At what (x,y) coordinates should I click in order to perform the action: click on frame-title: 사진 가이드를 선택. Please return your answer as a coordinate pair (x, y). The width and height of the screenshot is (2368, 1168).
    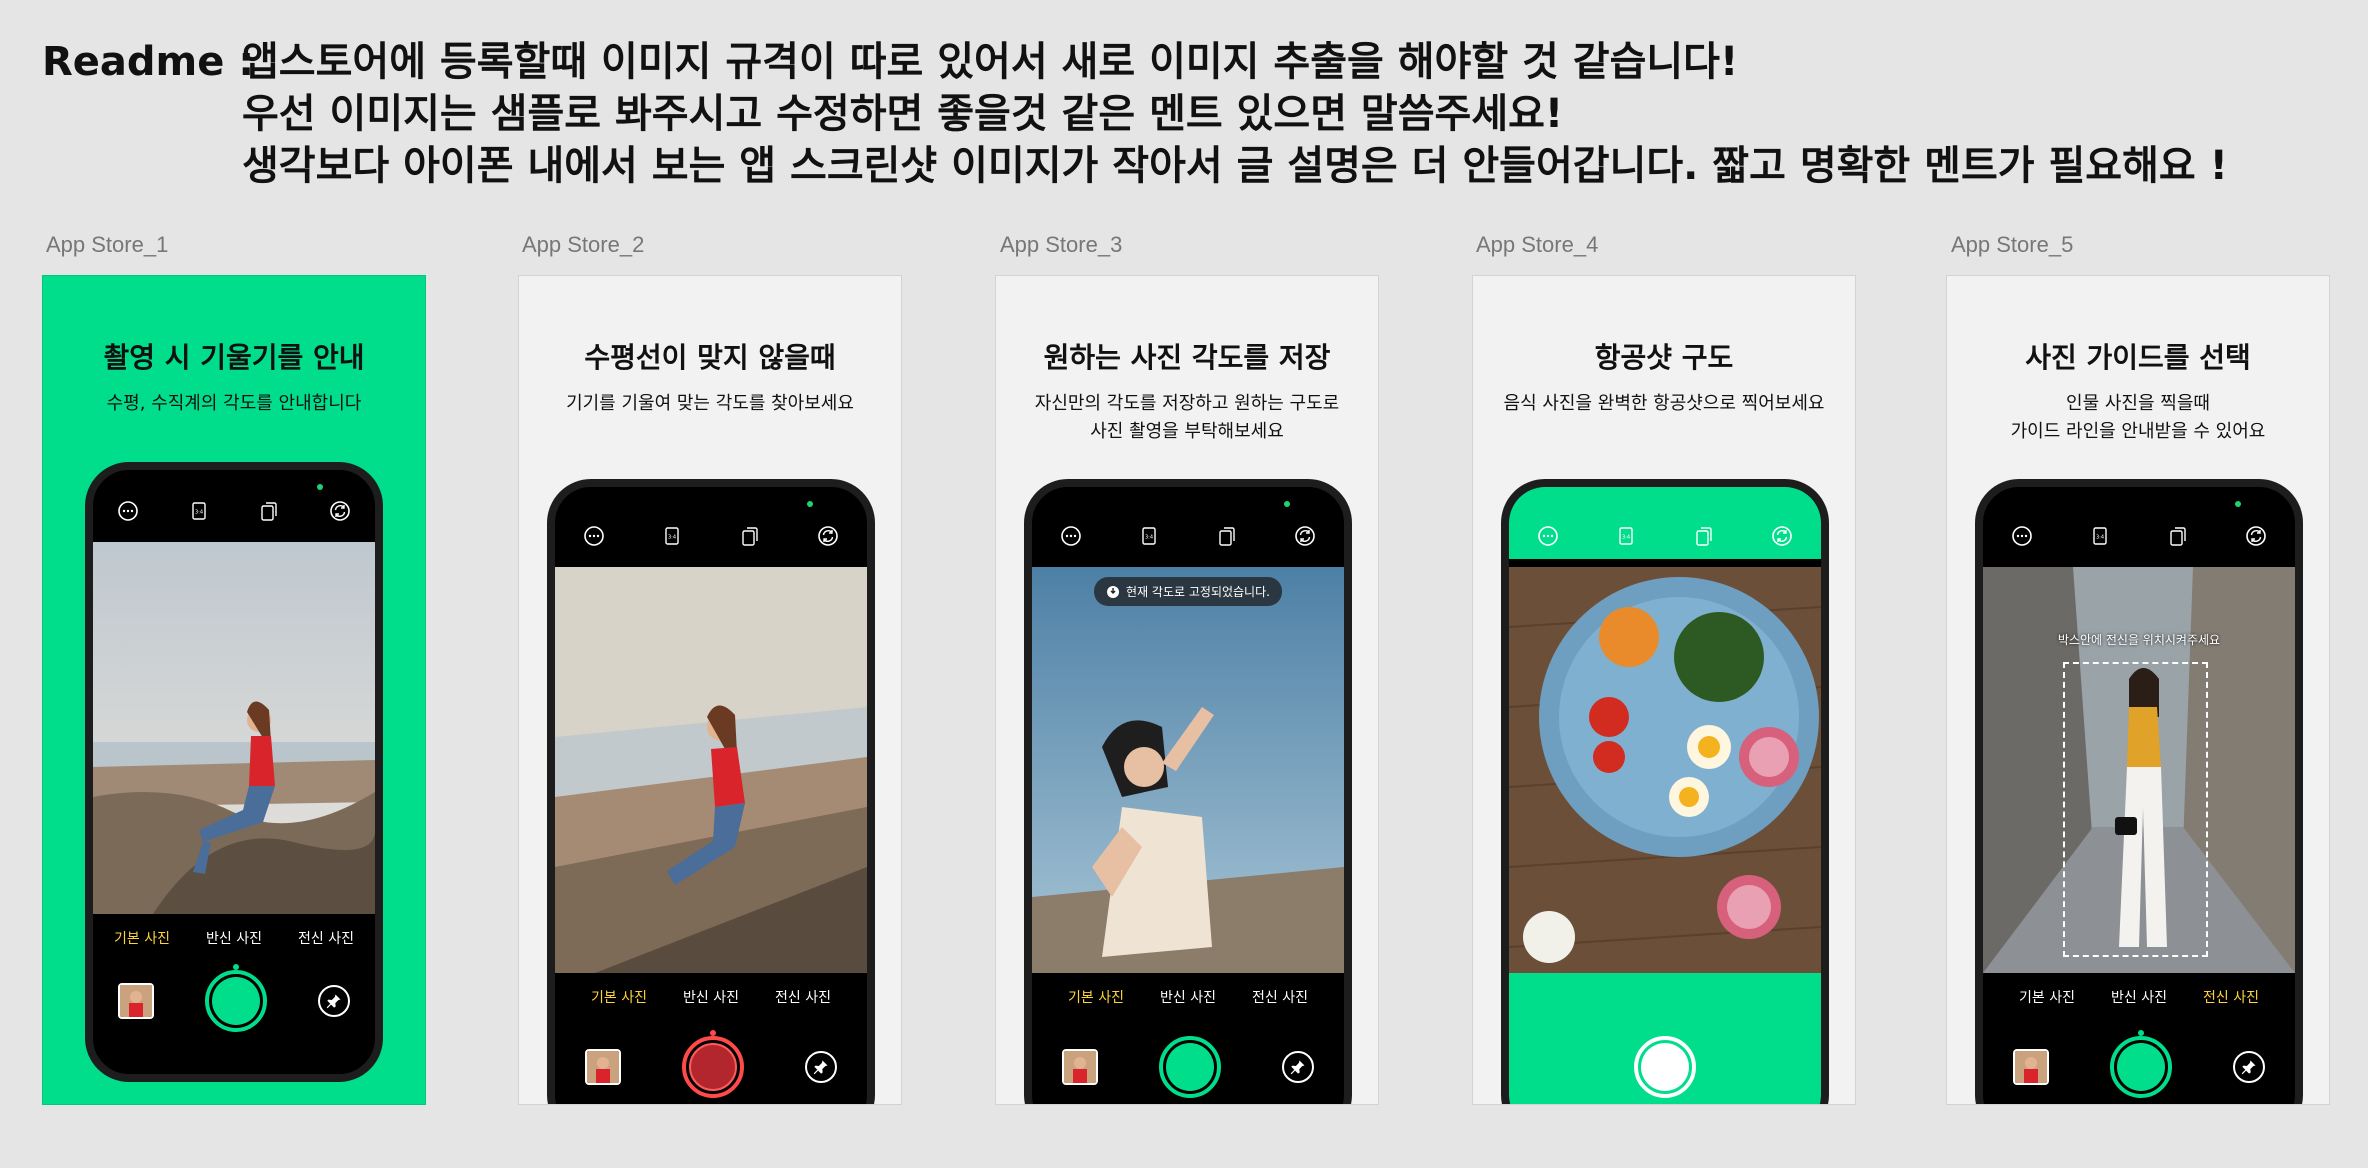
    Looking at the image, I should click on (2138, 357).